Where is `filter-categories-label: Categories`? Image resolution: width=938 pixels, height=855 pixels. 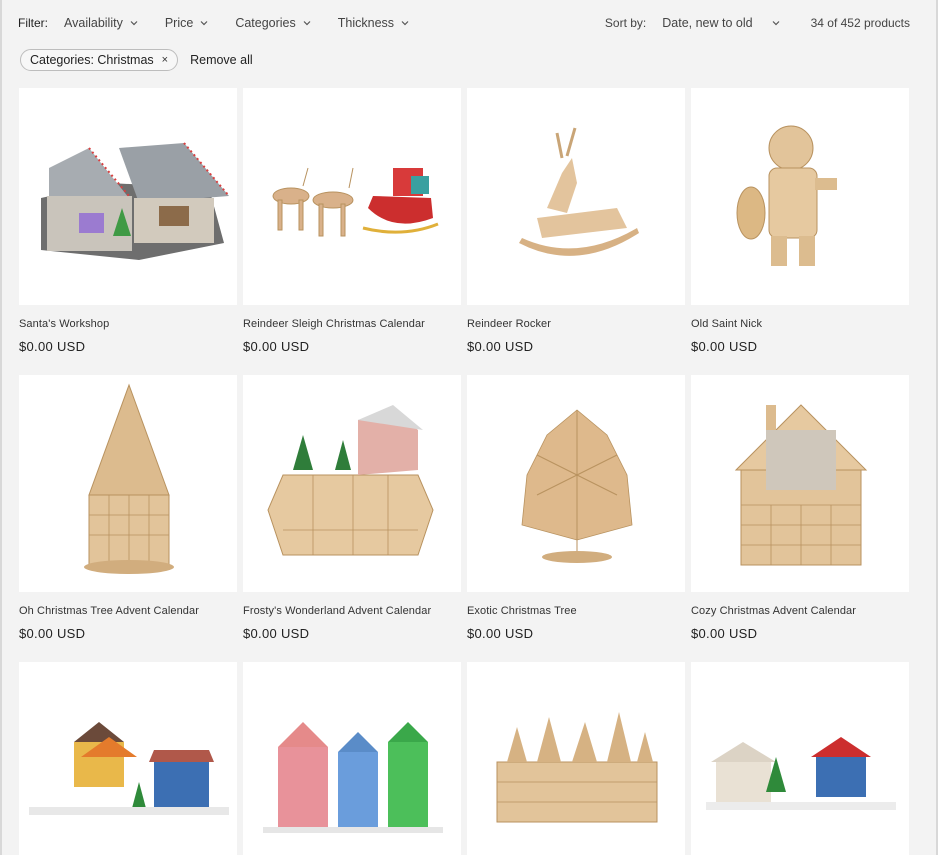
filter-categories-label: Categories is located at coordinates (265, 23).